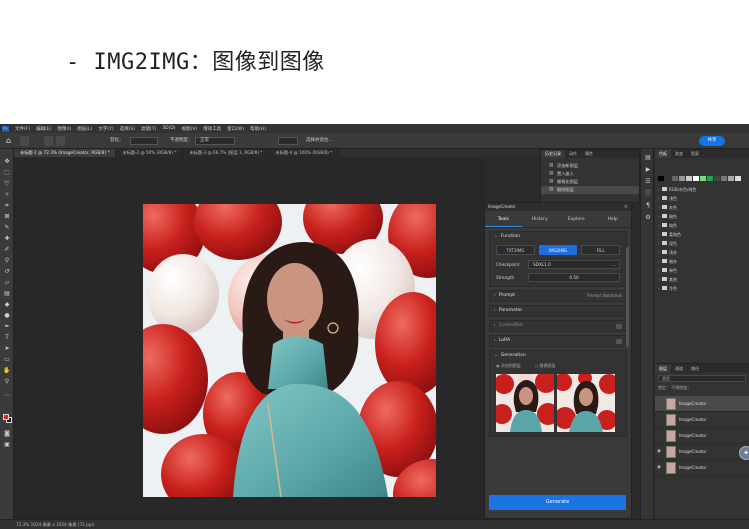  I want to click on checkpoint-select: SDXL1.0 ⌄, so click(574, 264).